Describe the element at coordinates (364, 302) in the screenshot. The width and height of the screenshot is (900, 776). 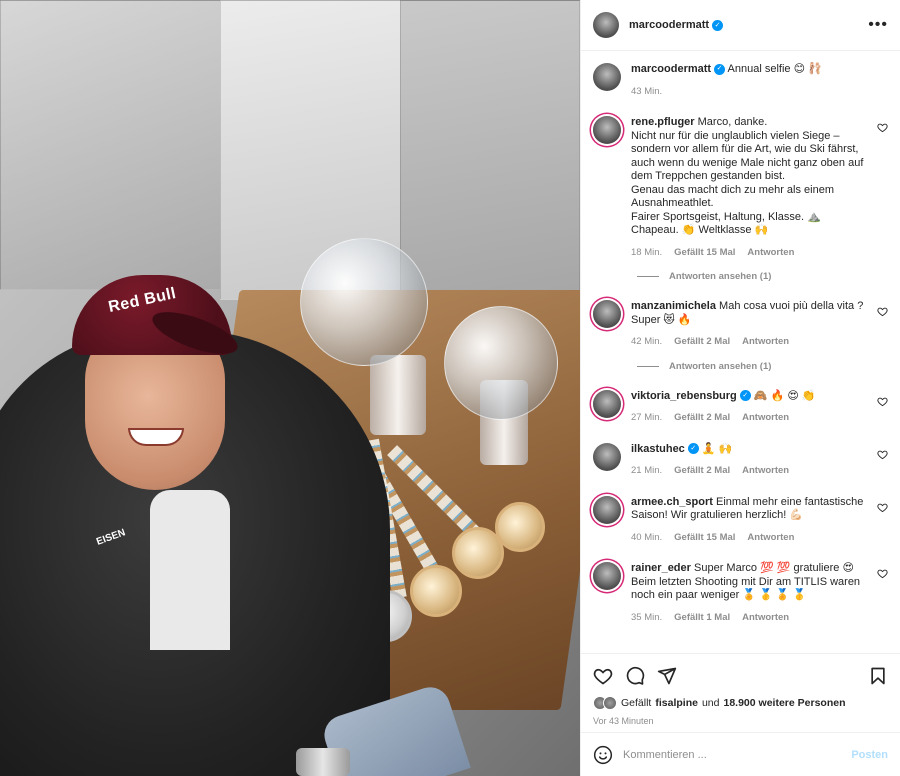
I see `crystal-globe-large` at that location.